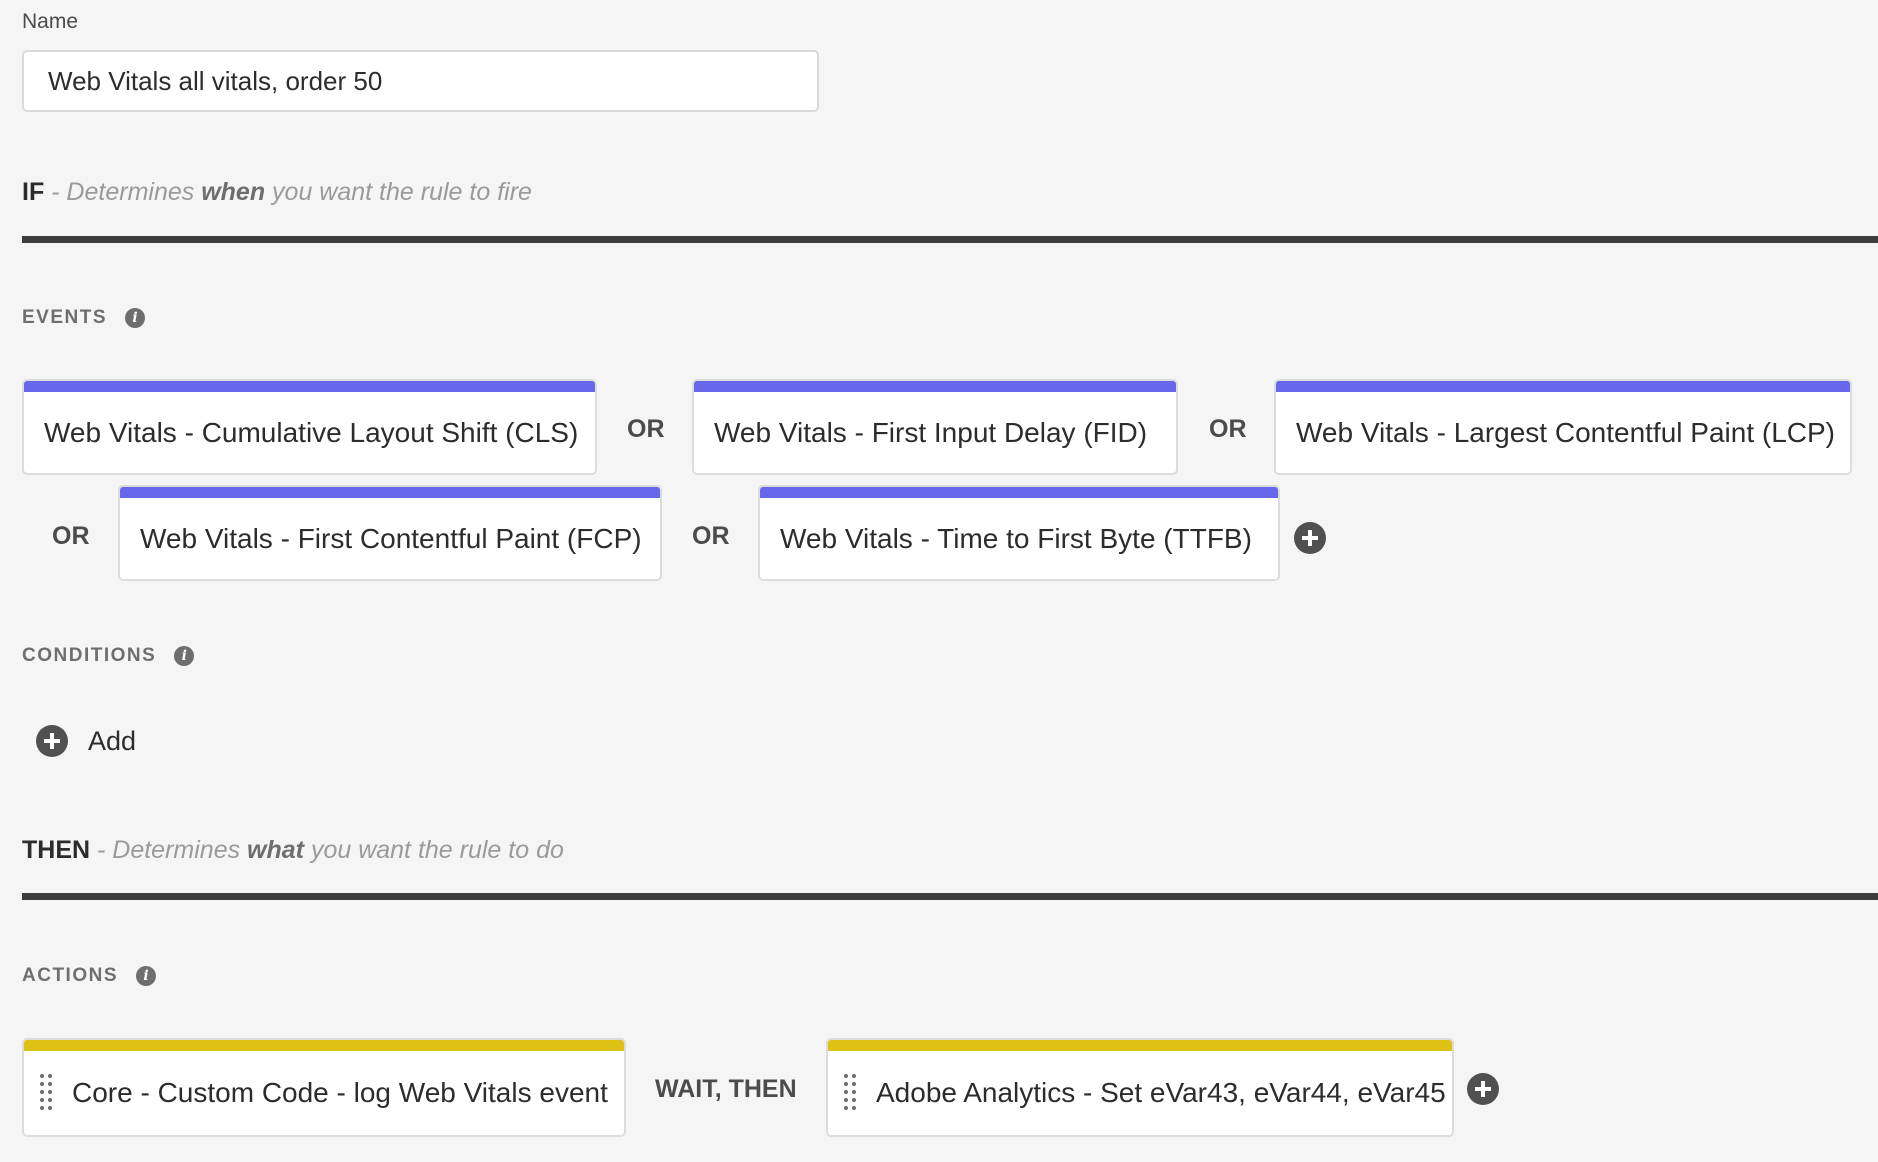 The image size is (1878, 1162). I want to click on add-action-button, so click(1483, 1089).